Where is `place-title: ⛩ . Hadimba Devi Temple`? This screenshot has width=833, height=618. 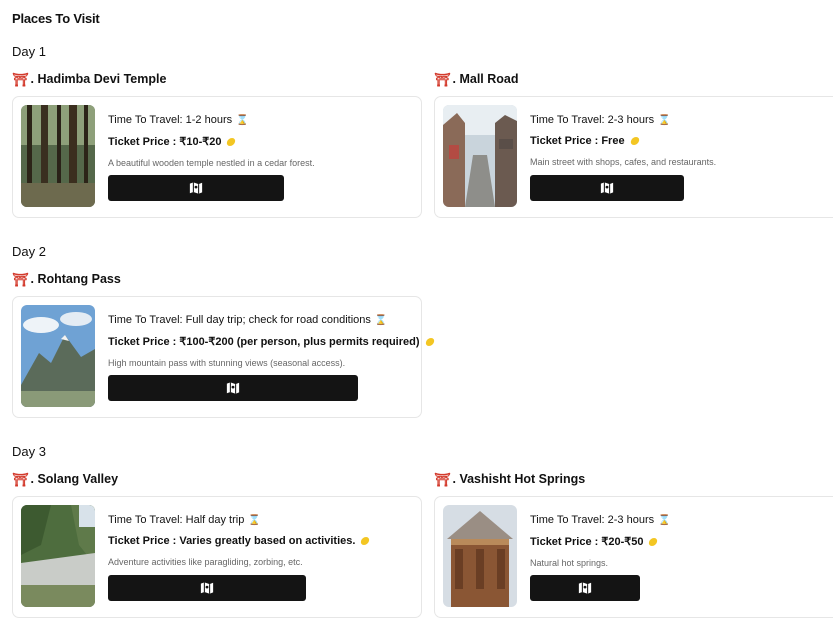
place-title: ⛩ . Hadimba Devi Temple is located at coordinates (89, 79).